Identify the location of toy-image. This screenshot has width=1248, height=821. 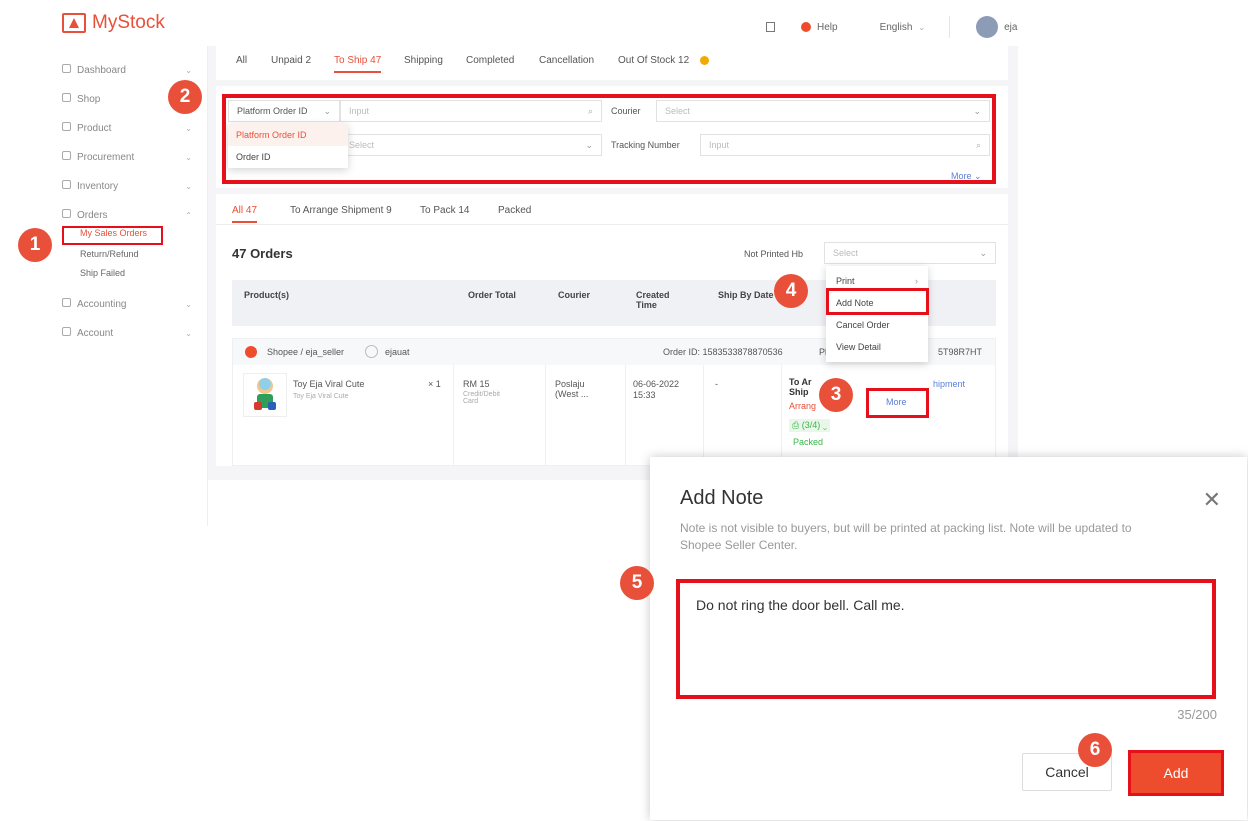
(265, 394).